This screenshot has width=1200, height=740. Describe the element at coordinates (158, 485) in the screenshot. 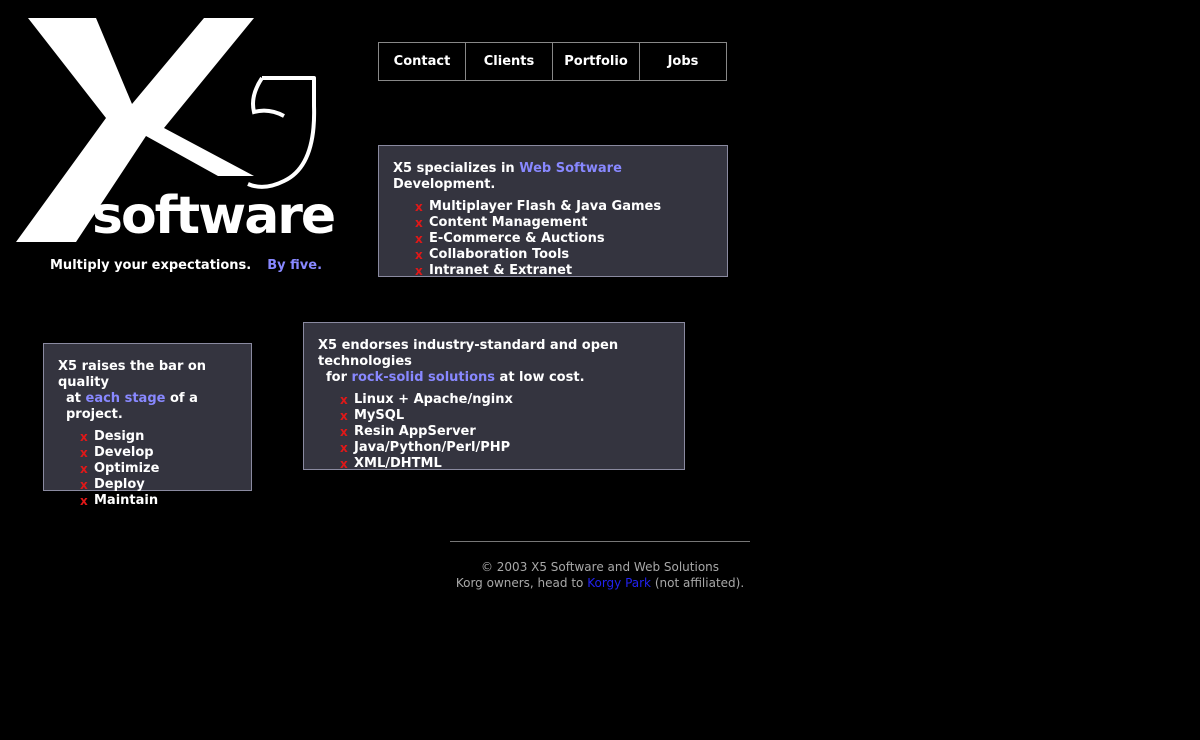

I see `list-item: x Deploy` at that location.